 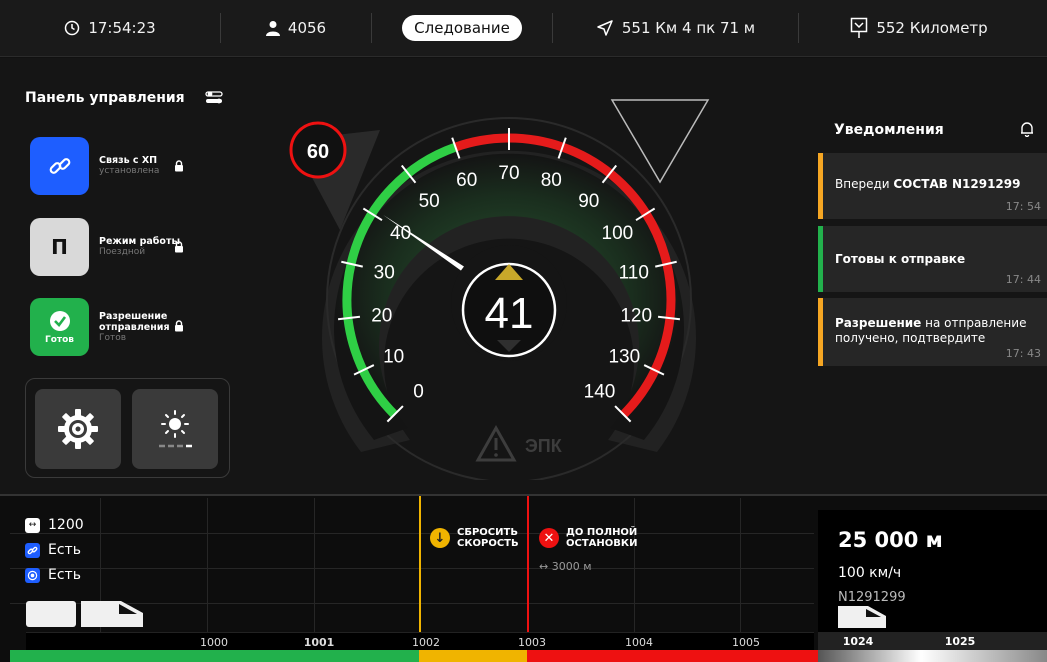 I want to click on reduce-line2: СКОРОСТЬ, so click(x=488, y=543).